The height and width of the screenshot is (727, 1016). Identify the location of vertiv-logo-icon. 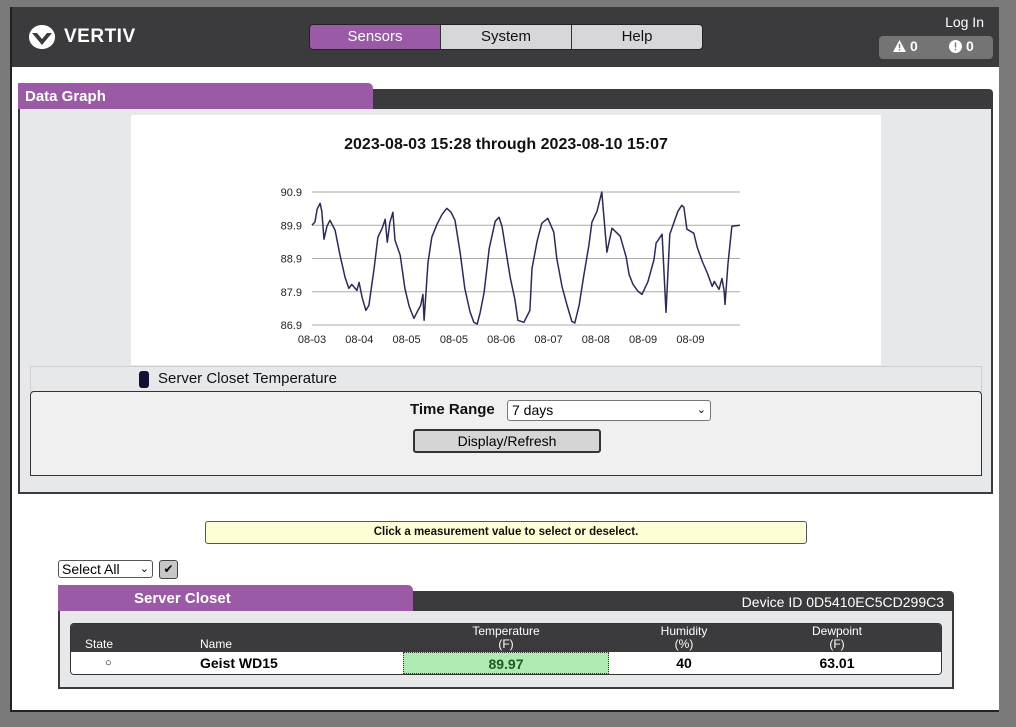
(42, 37).